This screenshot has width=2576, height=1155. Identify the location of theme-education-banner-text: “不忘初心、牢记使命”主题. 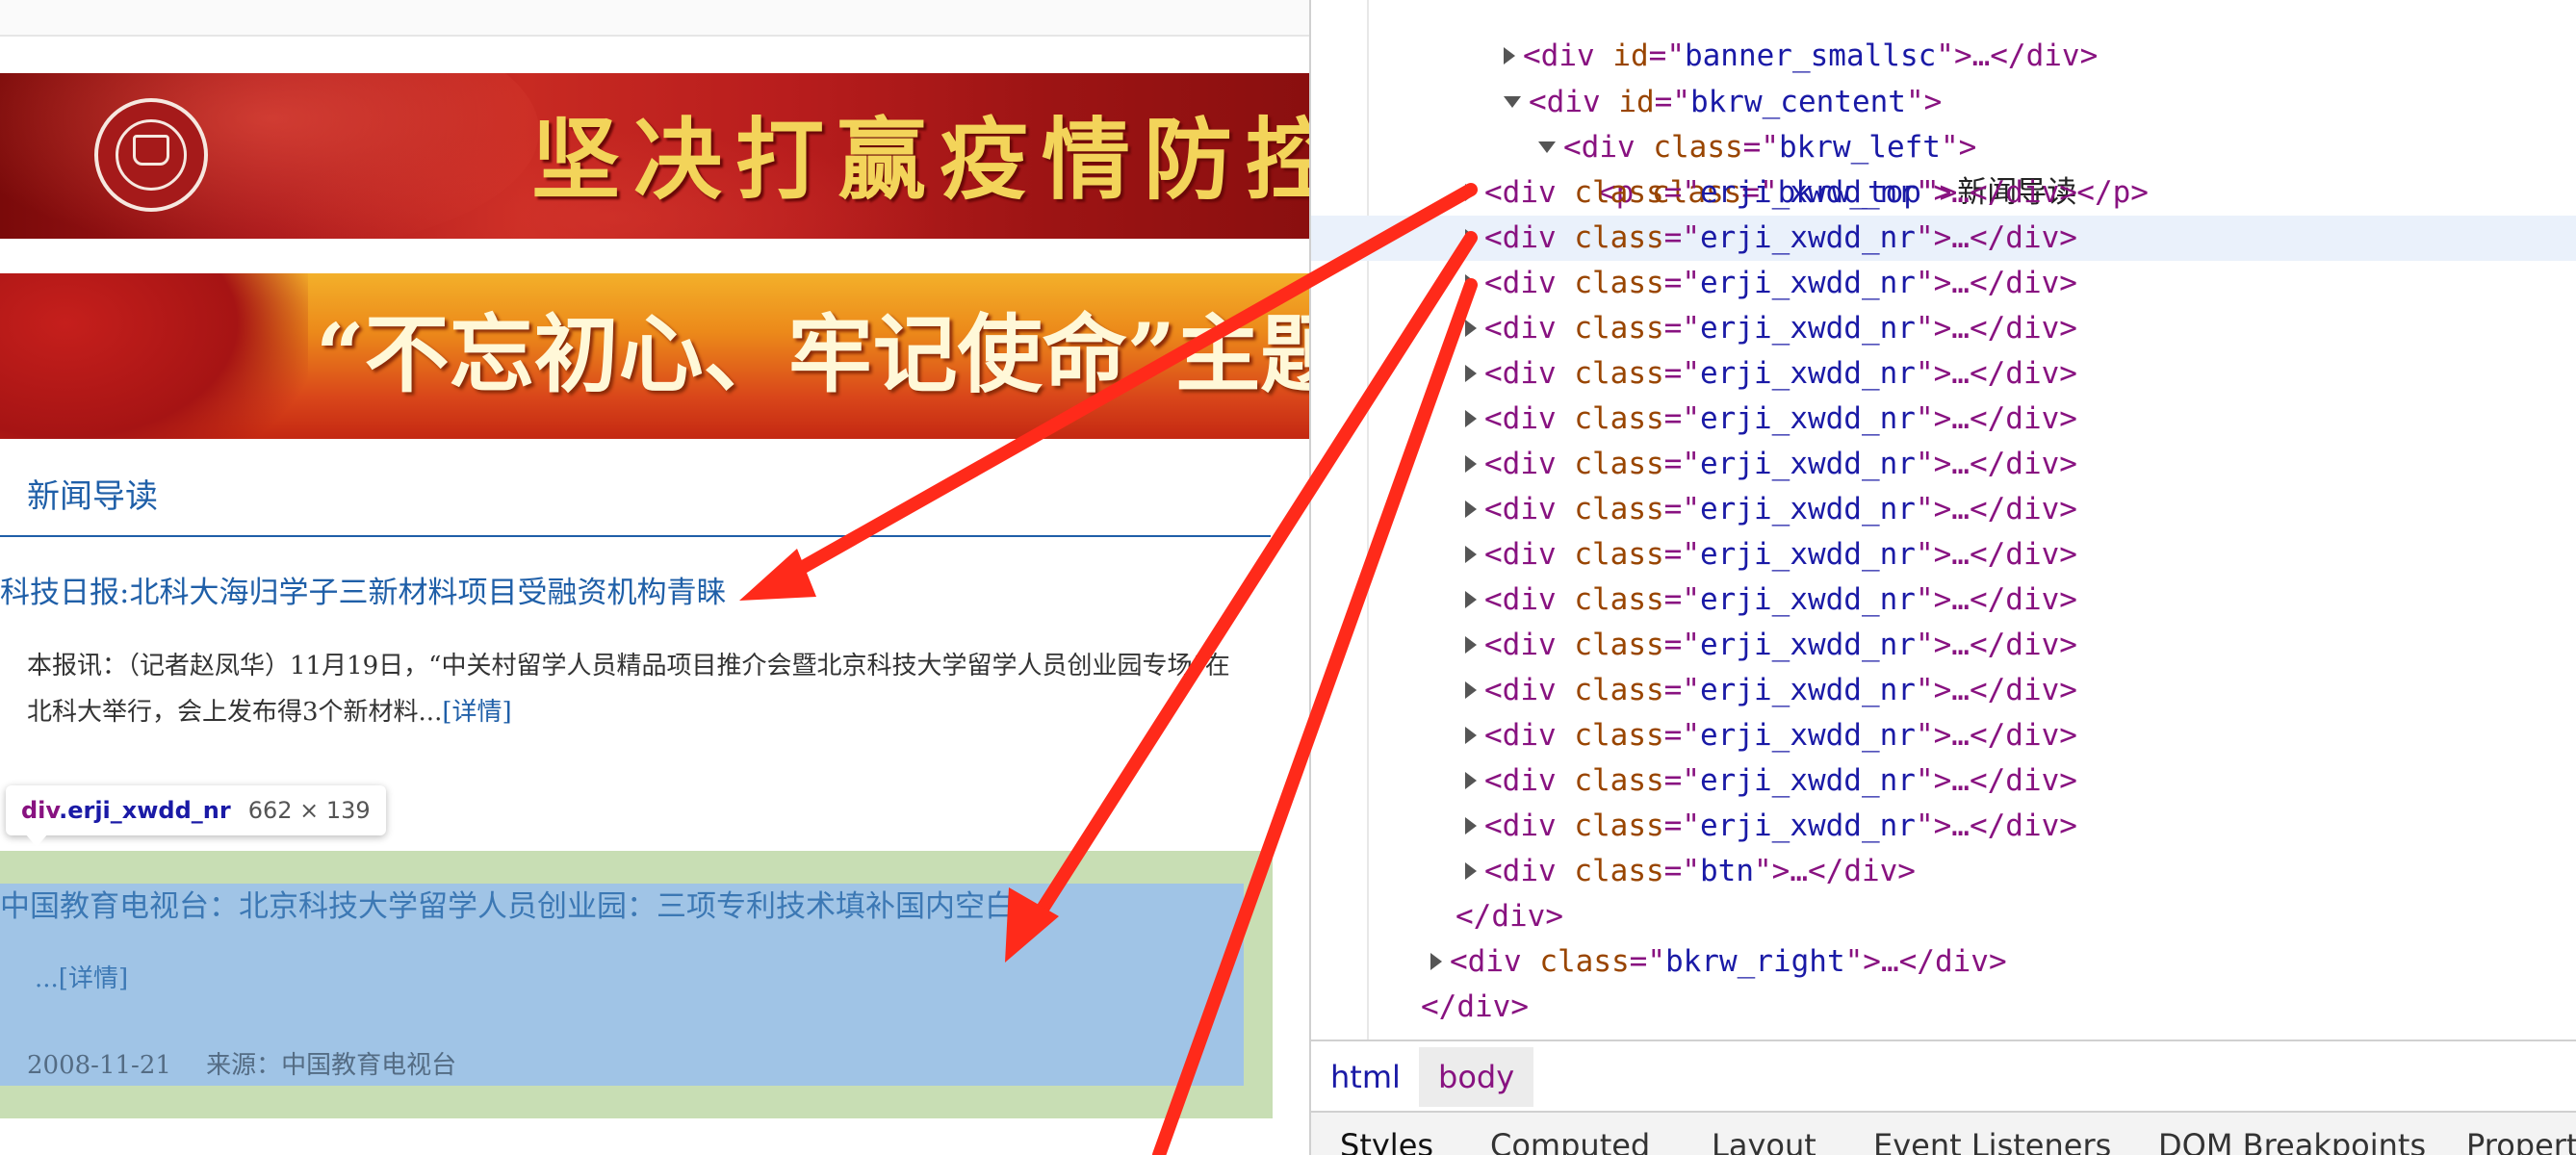
(812, 354).